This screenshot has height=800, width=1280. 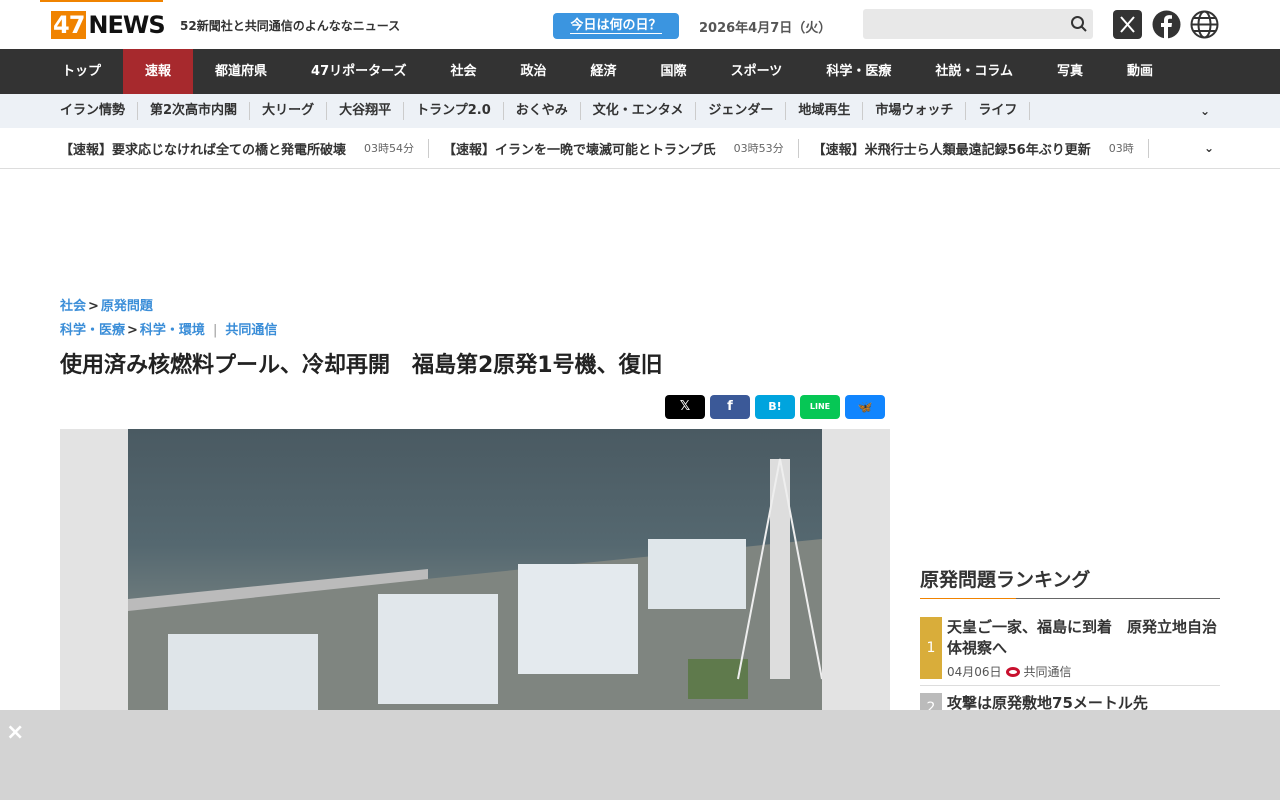 What do you see at coordinates (1121, 148) in the screenshot?
I see `ticker-time: 03時` at bounding box center [1121, 148].